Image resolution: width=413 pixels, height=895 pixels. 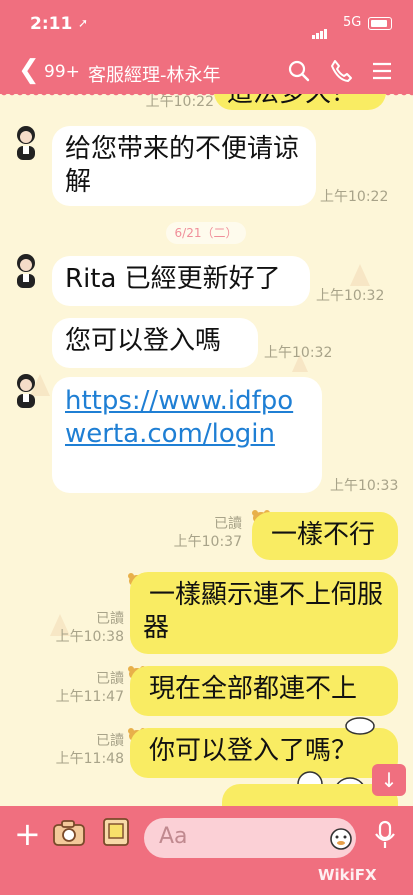 What do you see at coordinates (77, 688) in the screenshot?
I see `message-meta: 已讀 上午11:47` at bounding box center [77, 688].